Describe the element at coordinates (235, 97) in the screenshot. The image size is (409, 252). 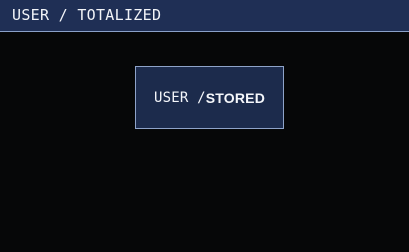
I see `stored-text: STORED` at that location.